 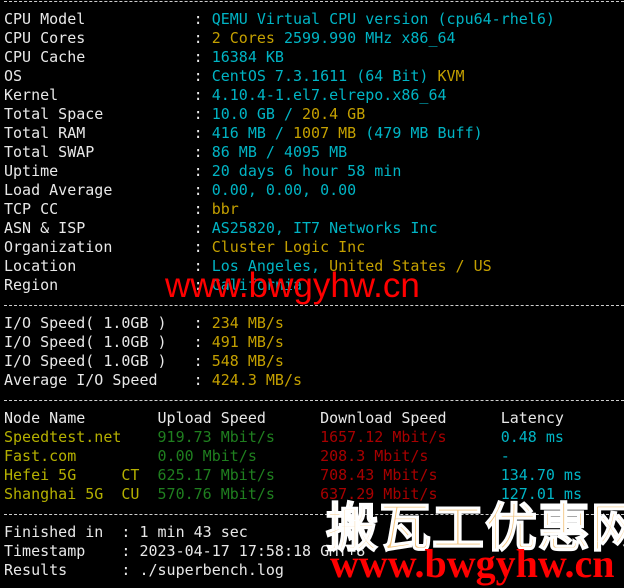 I want to click on io-value: 491 MB/s, so click(x=247, y=342).